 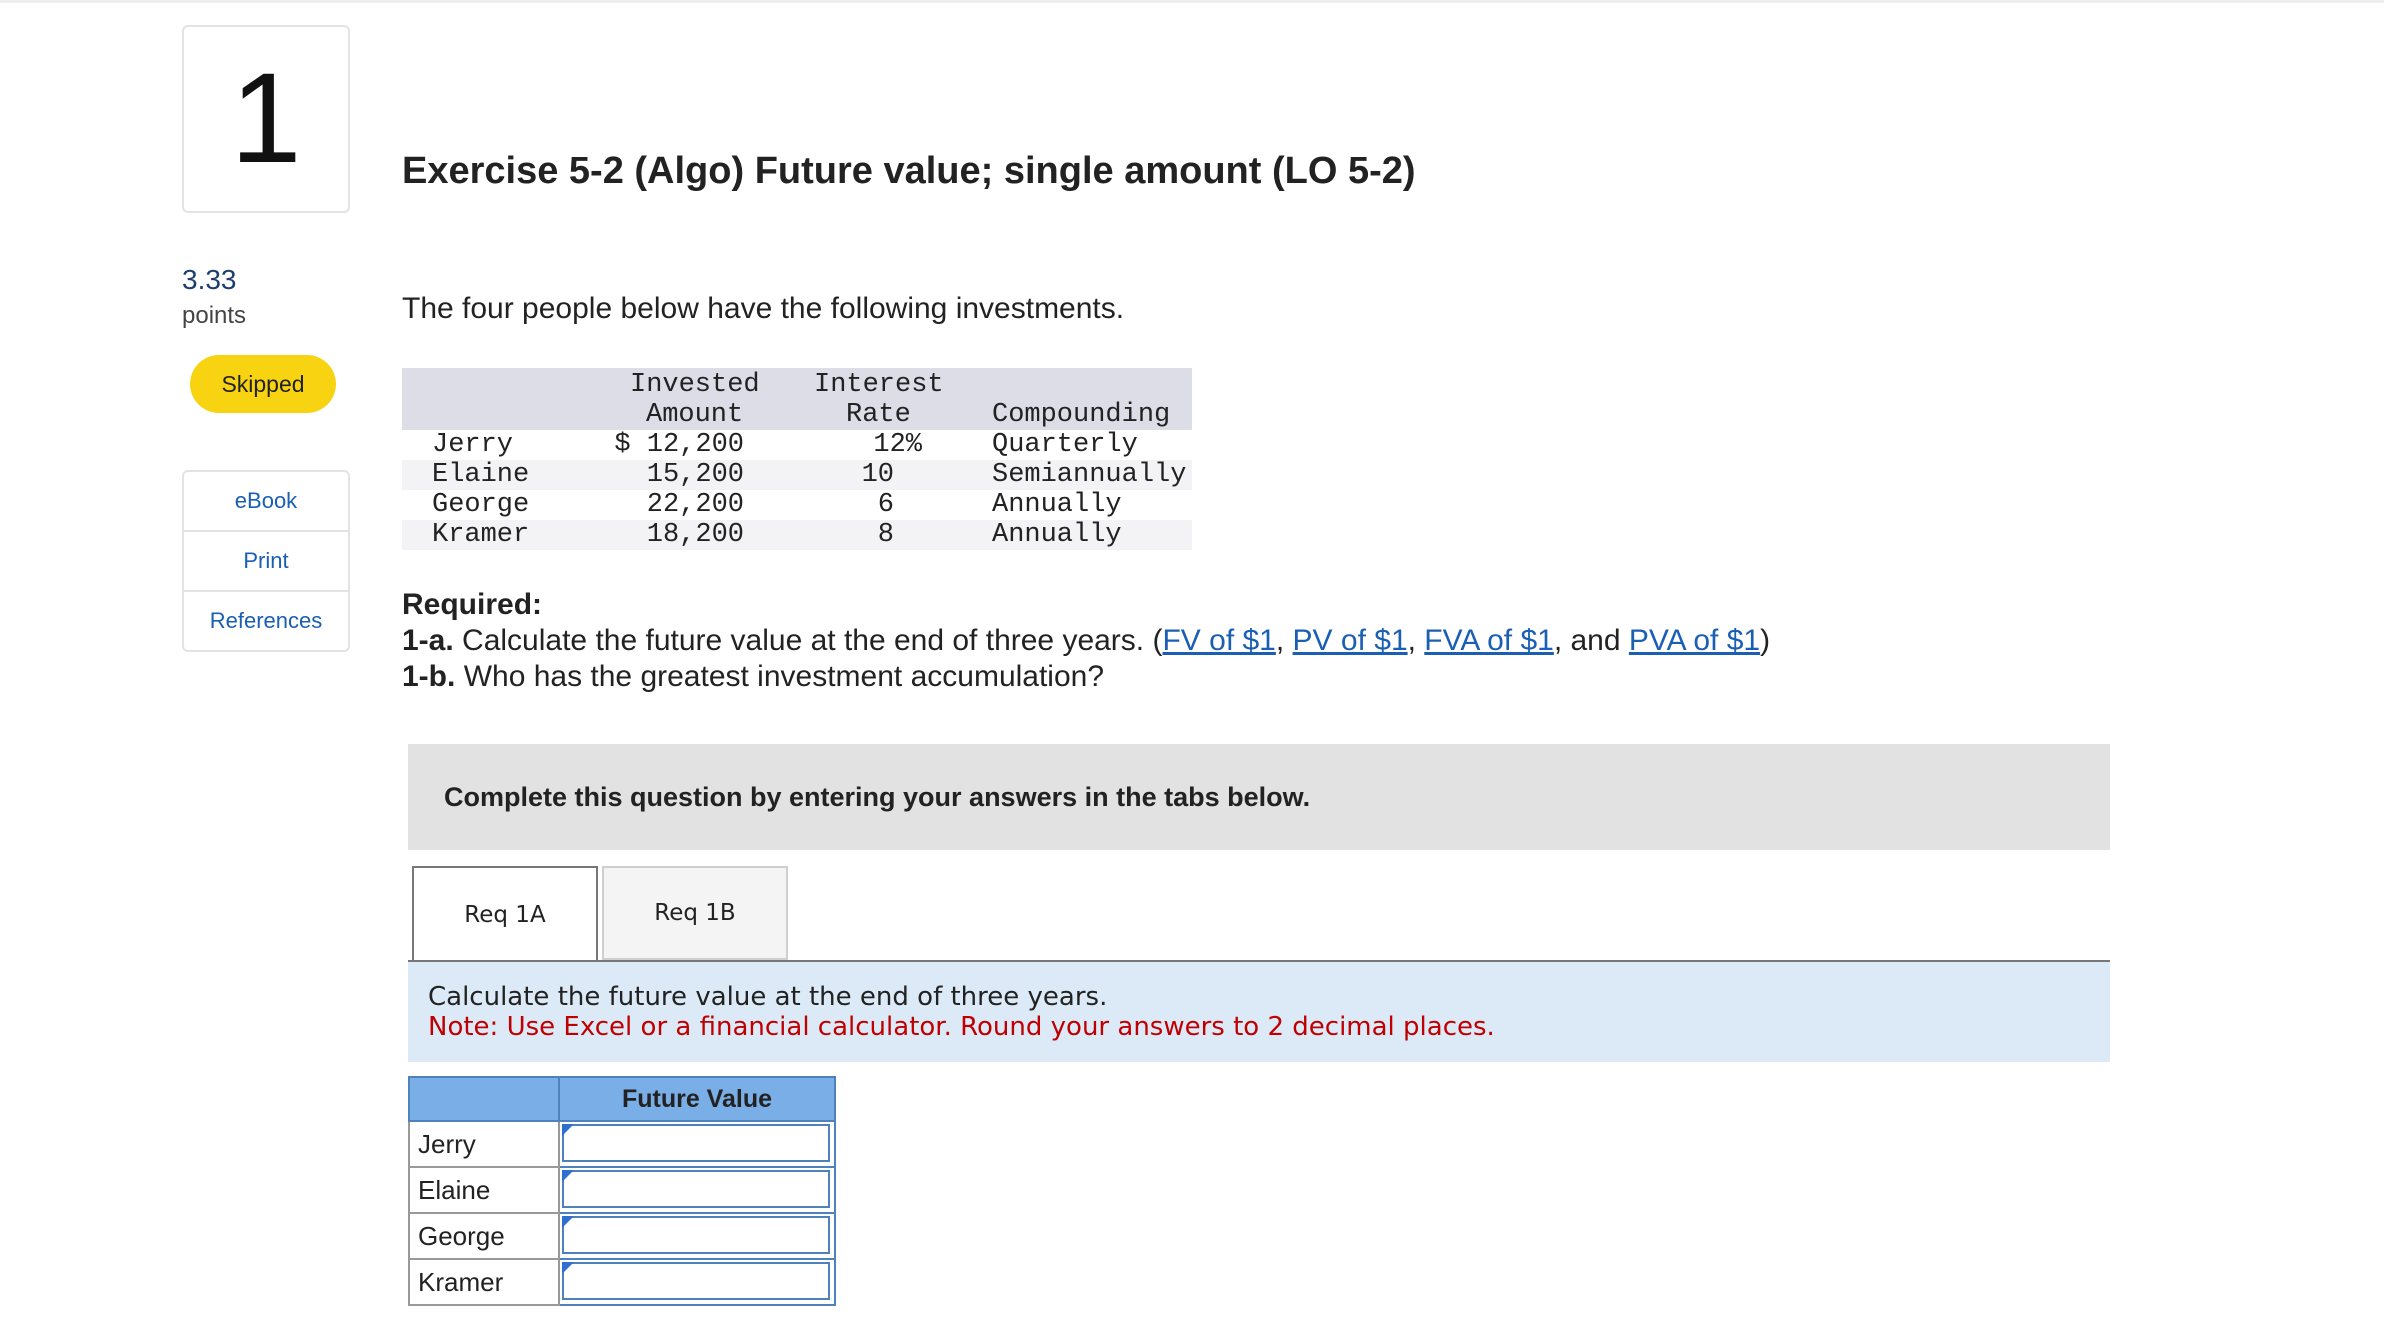 What do you see at coordinates (698, 1099) in the screenshot?
I see `answer-header-future-value: Future Value` at bounding box center [698, 1099].